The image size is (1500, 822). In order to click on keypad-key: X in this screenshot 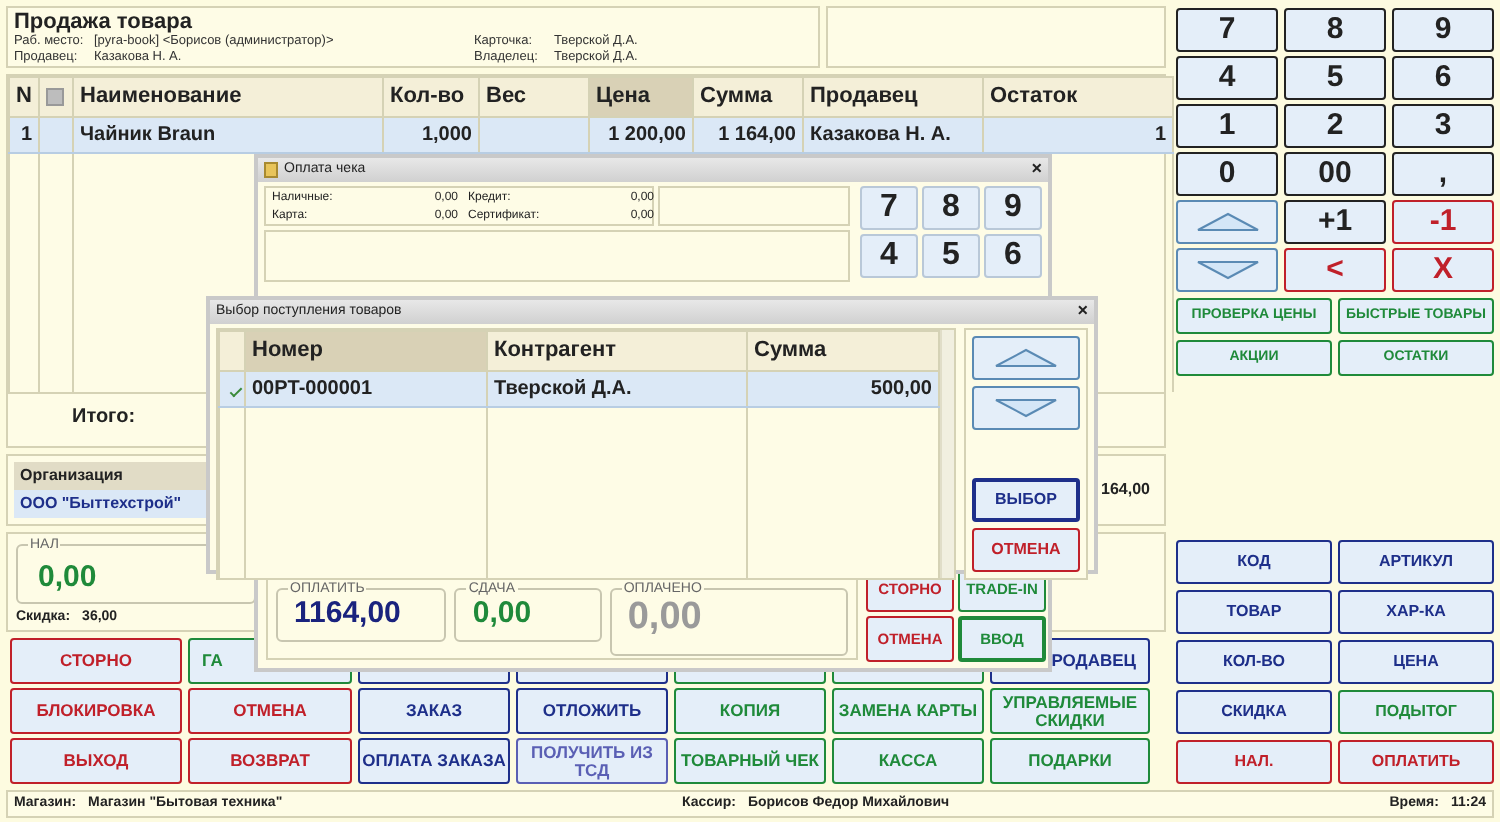, I will do `click(1443, 269)`.